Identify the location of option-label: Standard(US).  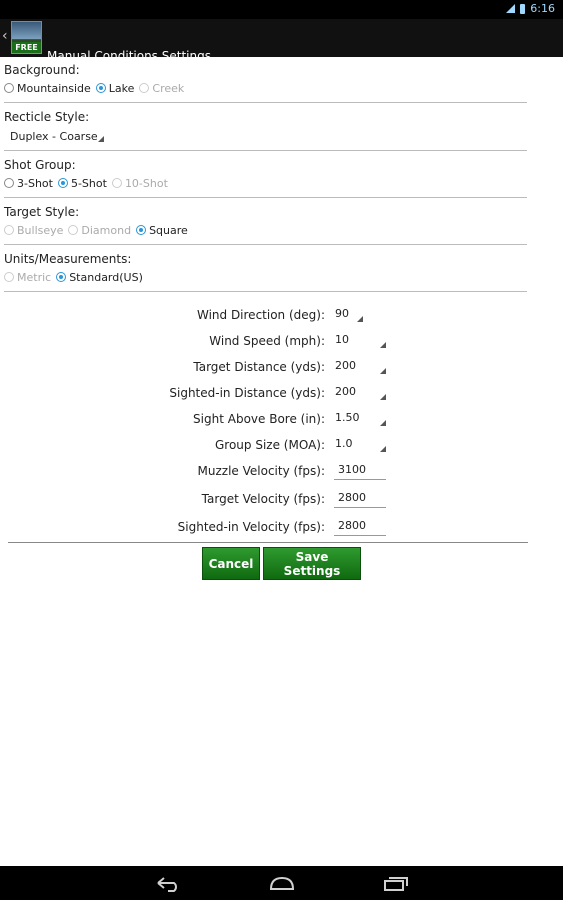
(106, 277).